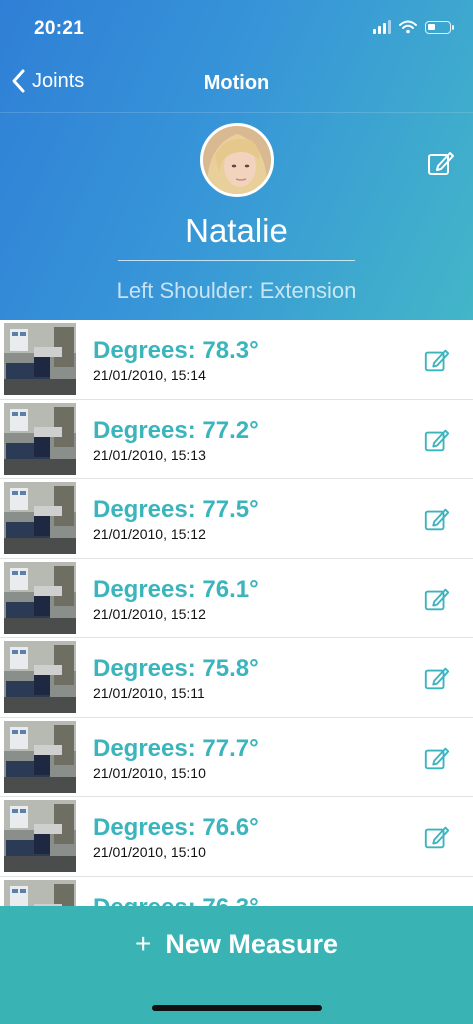 Image resolution: width=473 pixels, height=1024 pixels. I want to click on list-item: Degrees: 78.3° 21/01/2010, 15:14, so click(236, 360).